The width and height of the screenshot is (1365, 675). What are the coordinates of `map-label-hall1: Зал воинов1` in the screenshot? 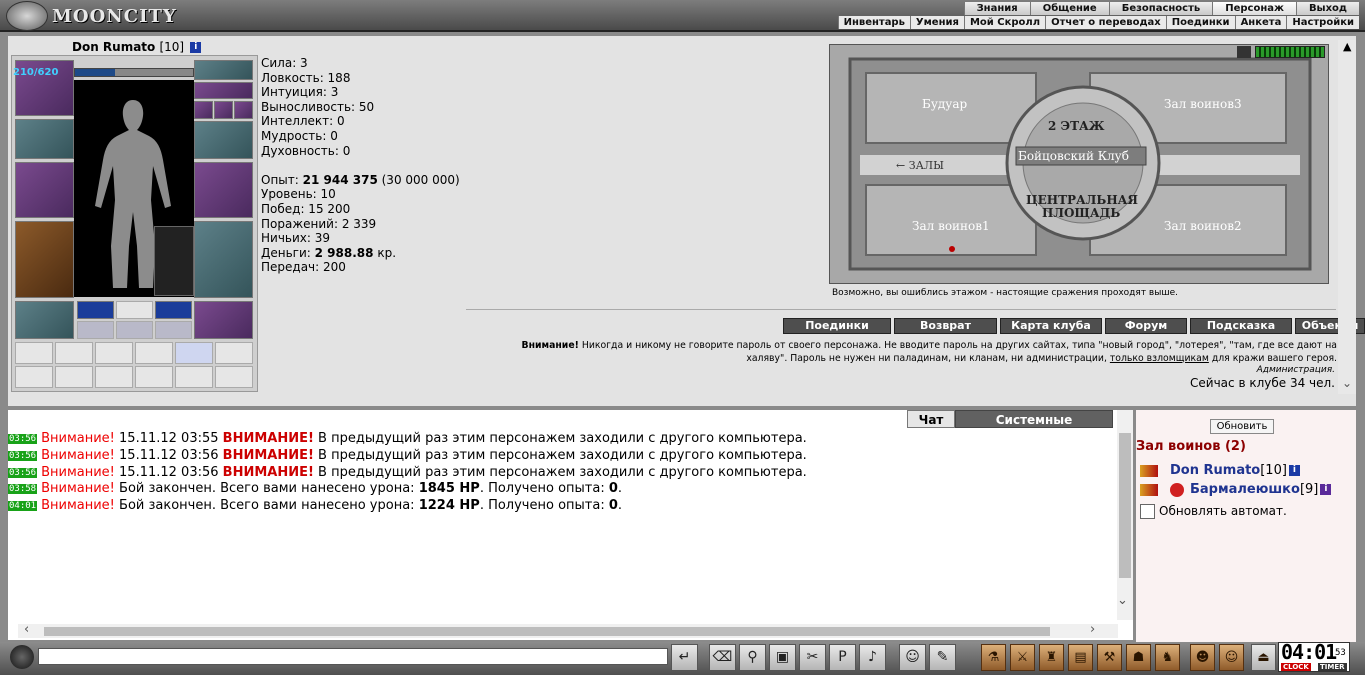 It's located at (951, 226).